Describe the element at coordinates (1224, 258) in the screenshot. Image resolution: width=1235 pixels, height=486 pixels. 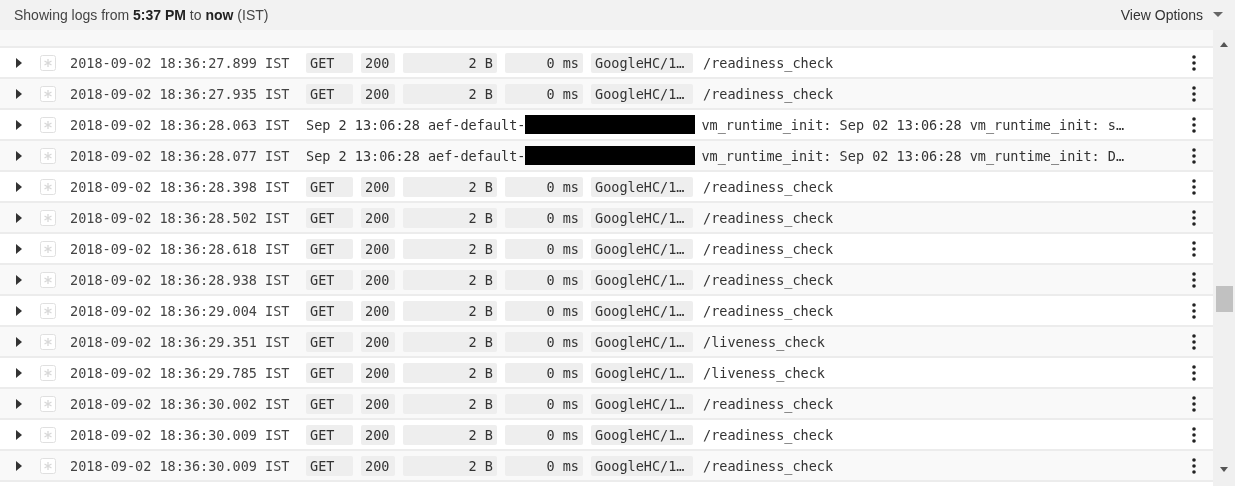
I see `scrollbar` at that location.